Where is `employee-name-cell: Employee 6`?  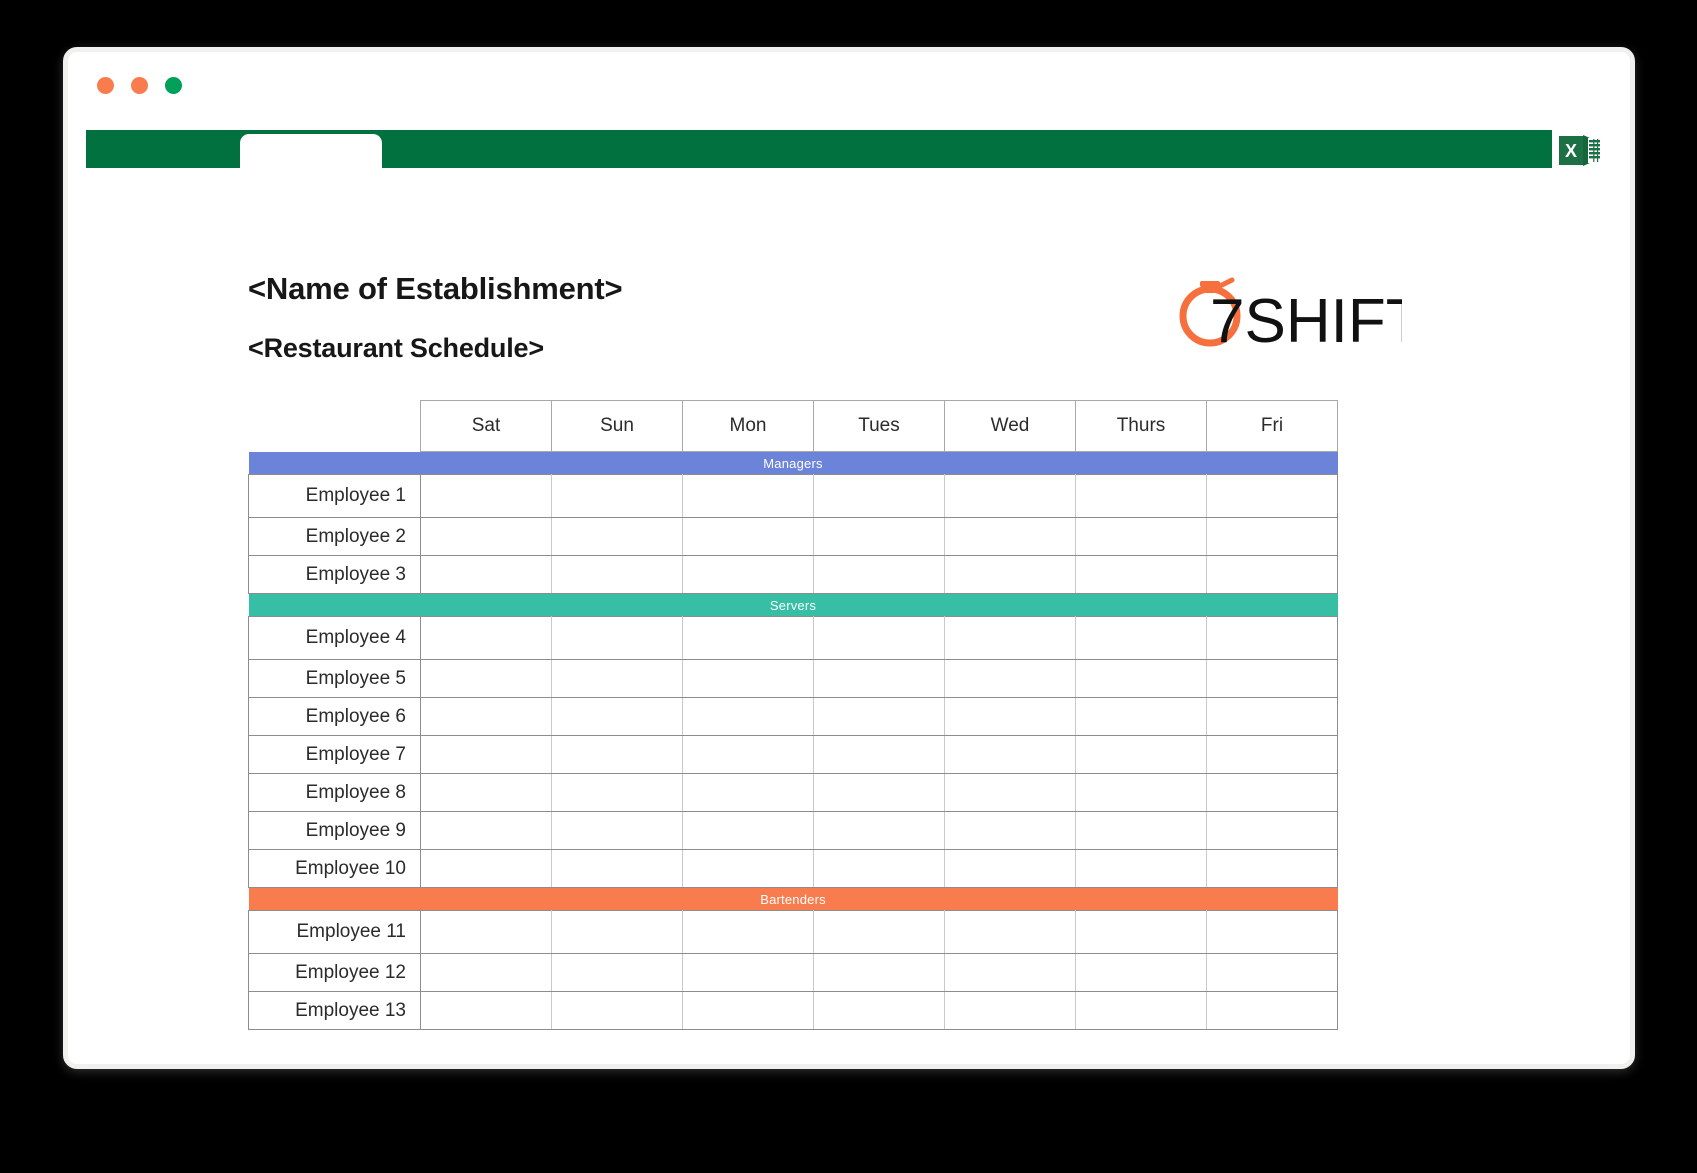 employee-name-cell: Employee 6 is located at coordinates (334, 716).